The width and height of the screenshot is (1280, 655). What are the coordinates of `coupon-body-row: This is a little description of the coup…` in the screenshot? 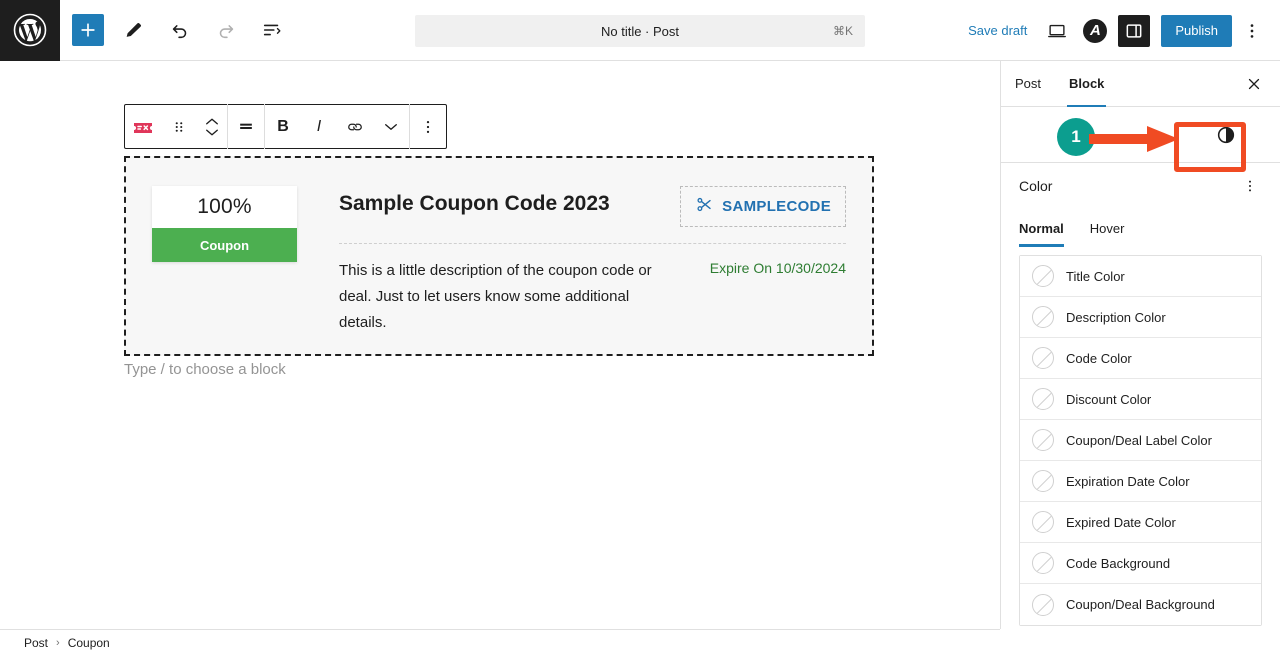 It's located at (592, 290).